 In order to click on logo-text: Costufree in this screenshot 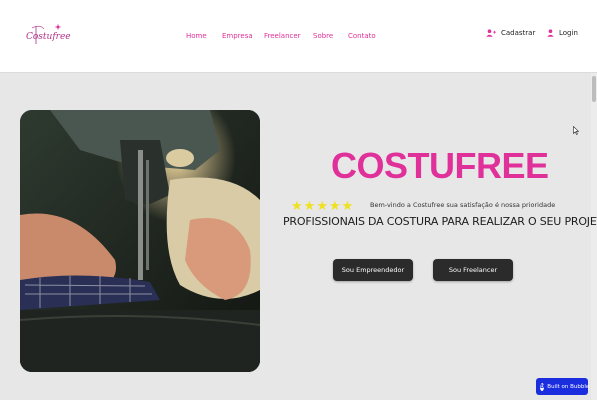, I will do `click(48, 37)`.